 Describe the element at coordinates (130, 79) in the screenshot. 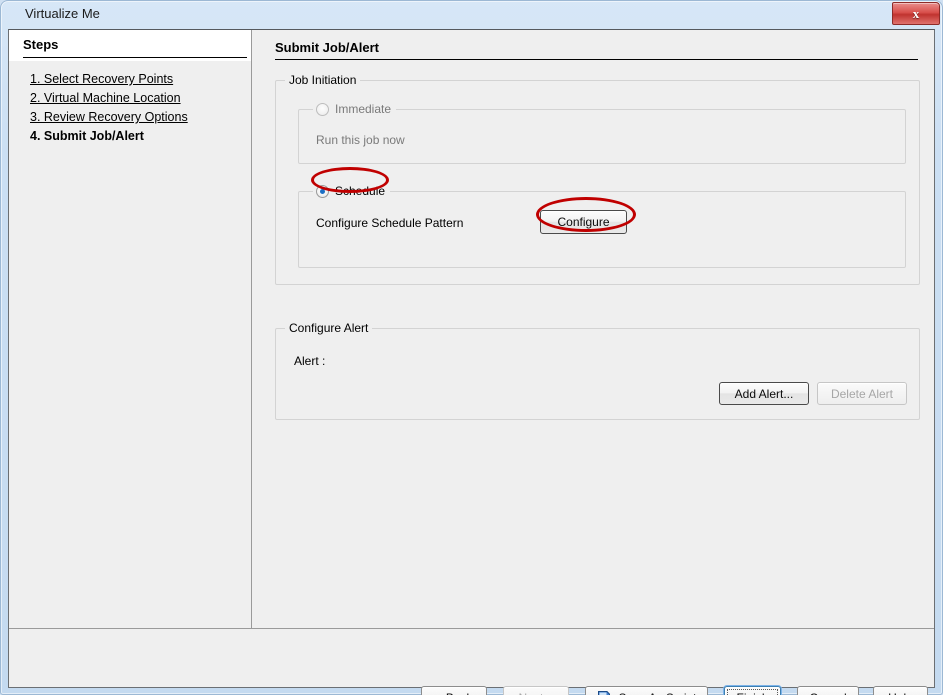

I see `sidebar-item-select-recovery-points: 1. Select Recovery Points` at that location.